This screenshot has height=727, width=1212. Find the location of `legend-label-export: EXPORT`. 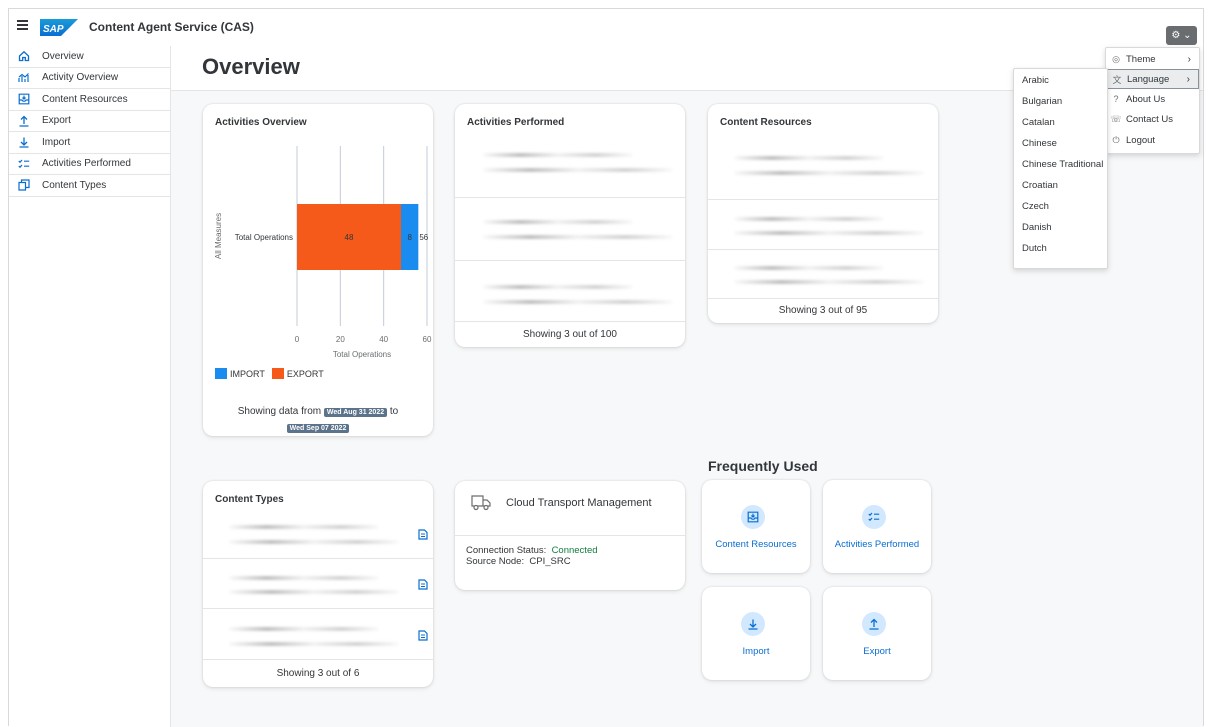

legend-label-export: EXPORT is located at coordinates (305, 373).